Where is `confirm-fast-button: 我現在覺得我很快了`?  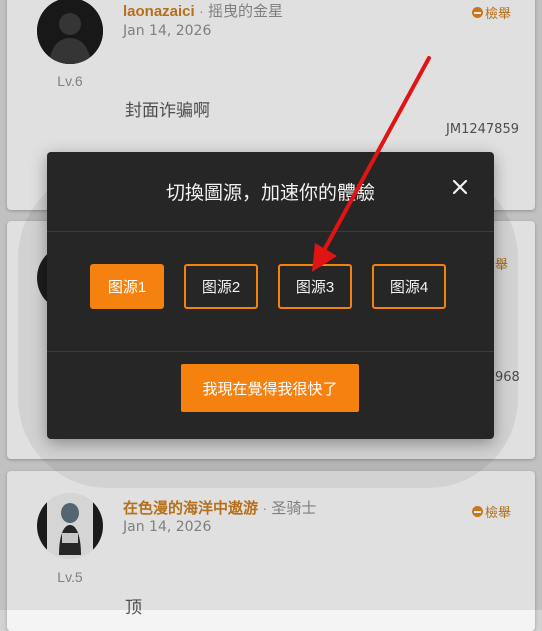
confirm-fast-button: 我現在覺得我很快了 is located at coordinates (270, 388).